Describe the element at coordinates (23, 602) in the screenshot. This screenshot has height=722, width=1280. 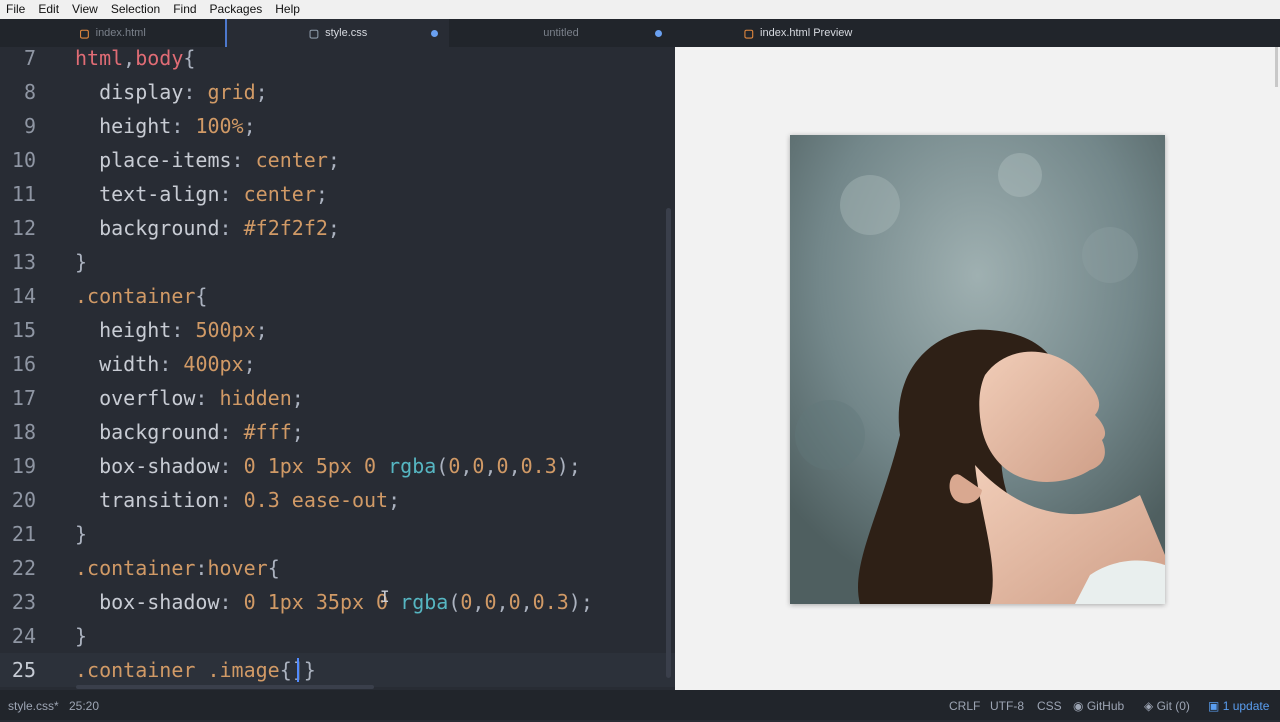
I see `line-number: 23` at that location.